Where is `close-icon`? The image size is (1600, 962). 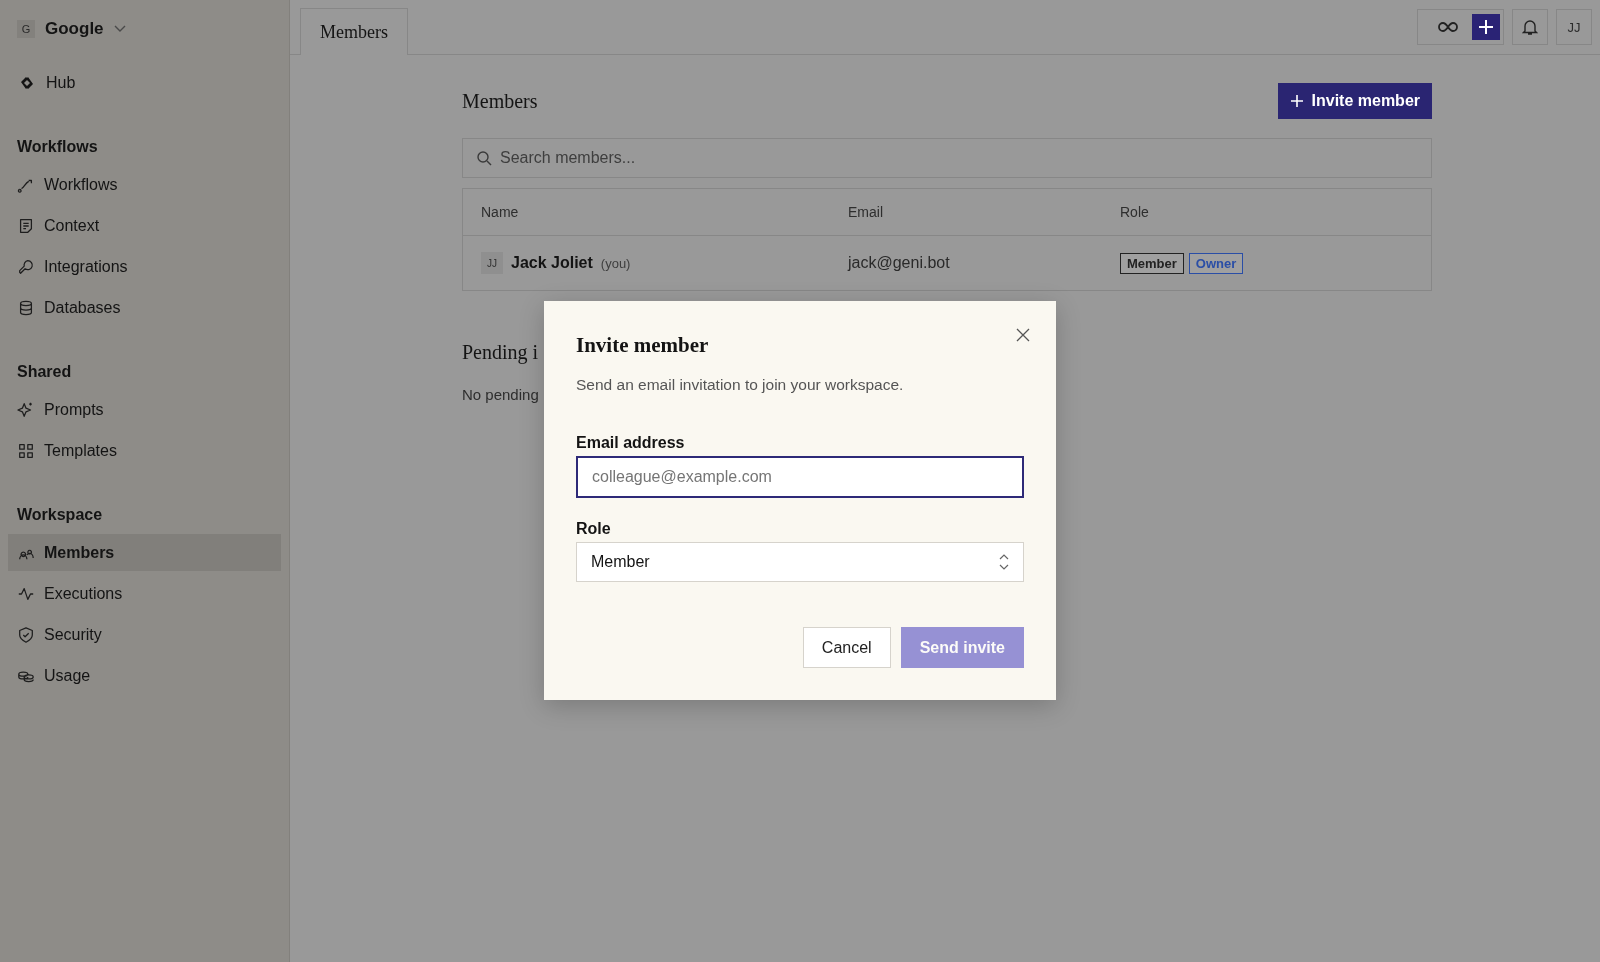 close-icon is located at coordinates (1023, 335).